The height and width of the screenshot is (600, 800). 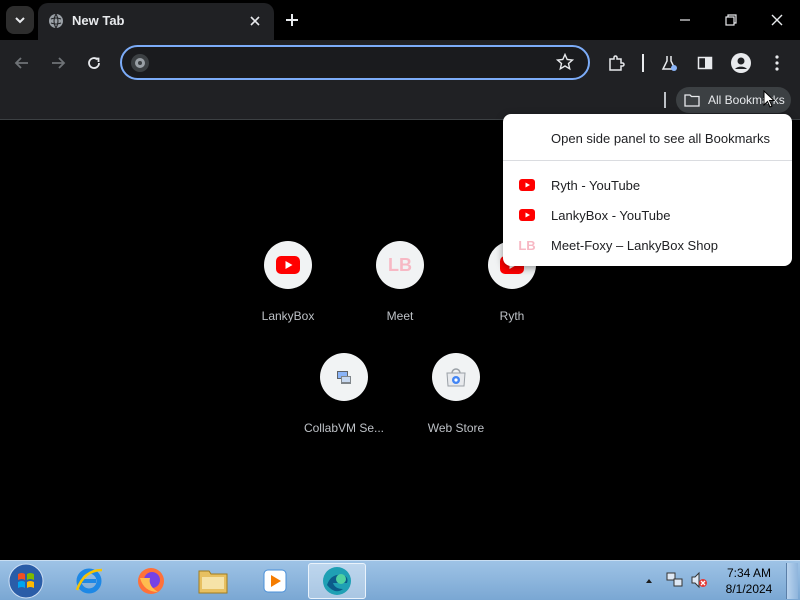 I want to click on globe-icon, so click(x=56, y=21).